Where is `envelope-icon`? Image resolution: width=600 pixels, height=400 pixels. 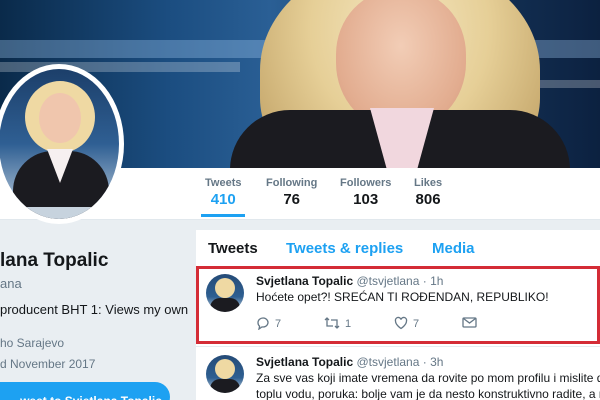 envelope-icon is located at coordinates (469, 322).